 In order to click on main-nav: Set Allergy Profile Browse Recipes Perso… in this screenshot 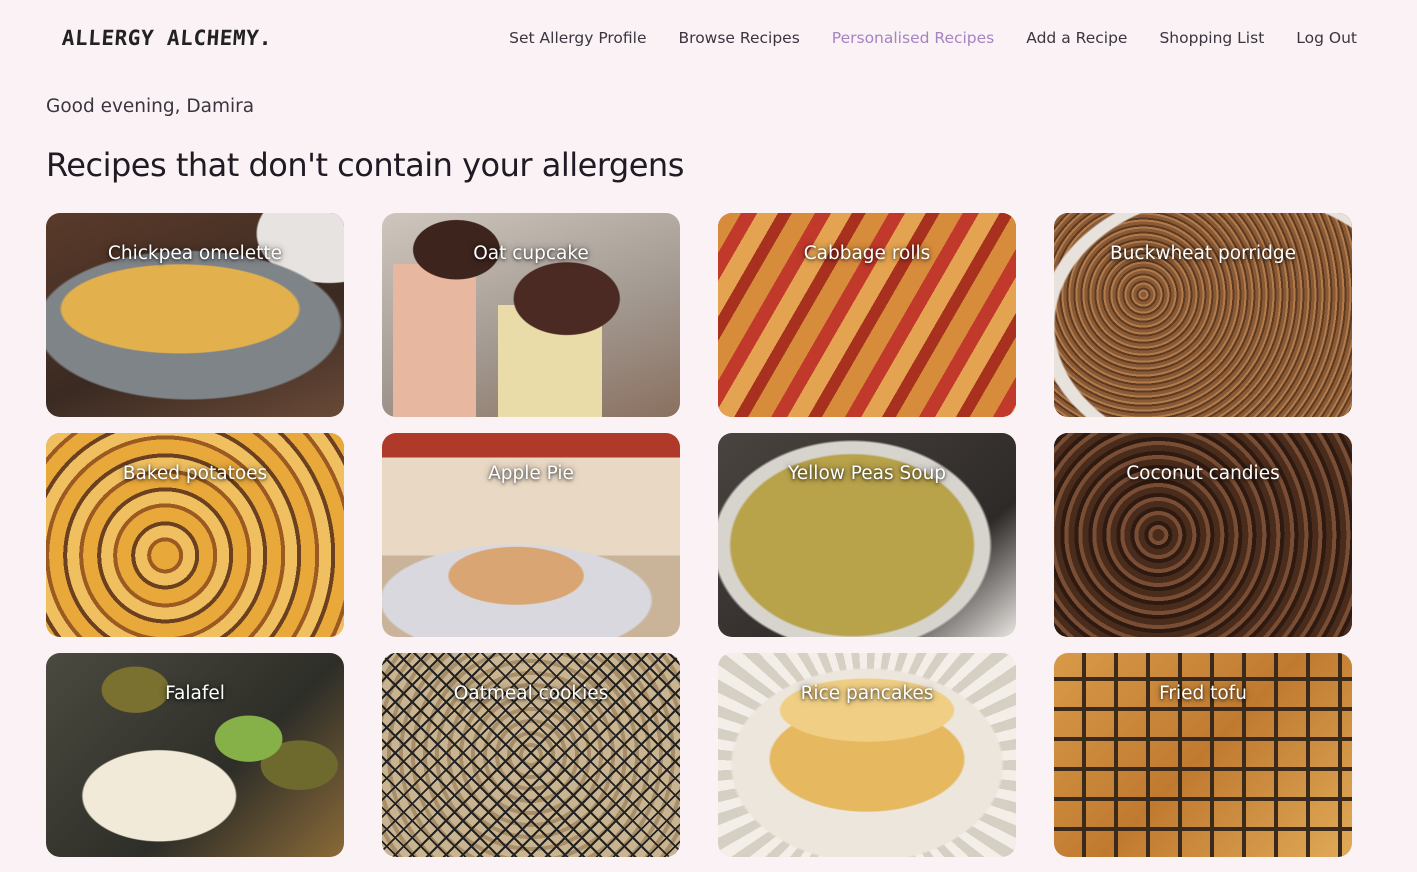, I will do `click(933, 38)`.